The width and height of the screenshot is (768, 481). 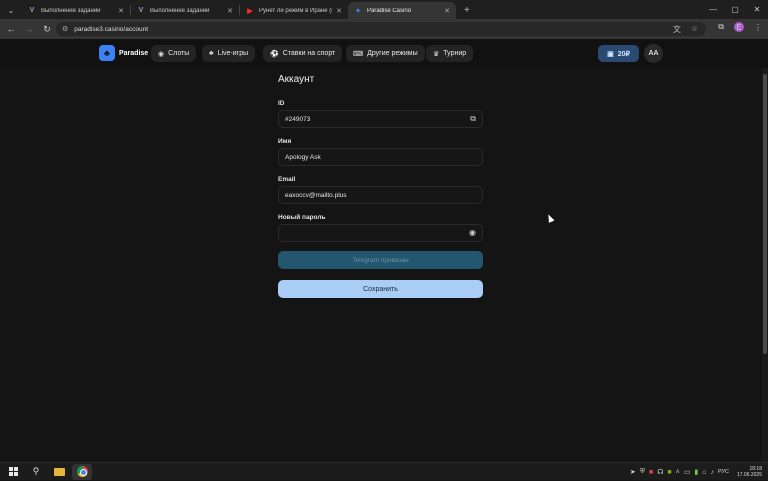 I want to click on maximize-icon: ▢, so click(x=735, y=9).